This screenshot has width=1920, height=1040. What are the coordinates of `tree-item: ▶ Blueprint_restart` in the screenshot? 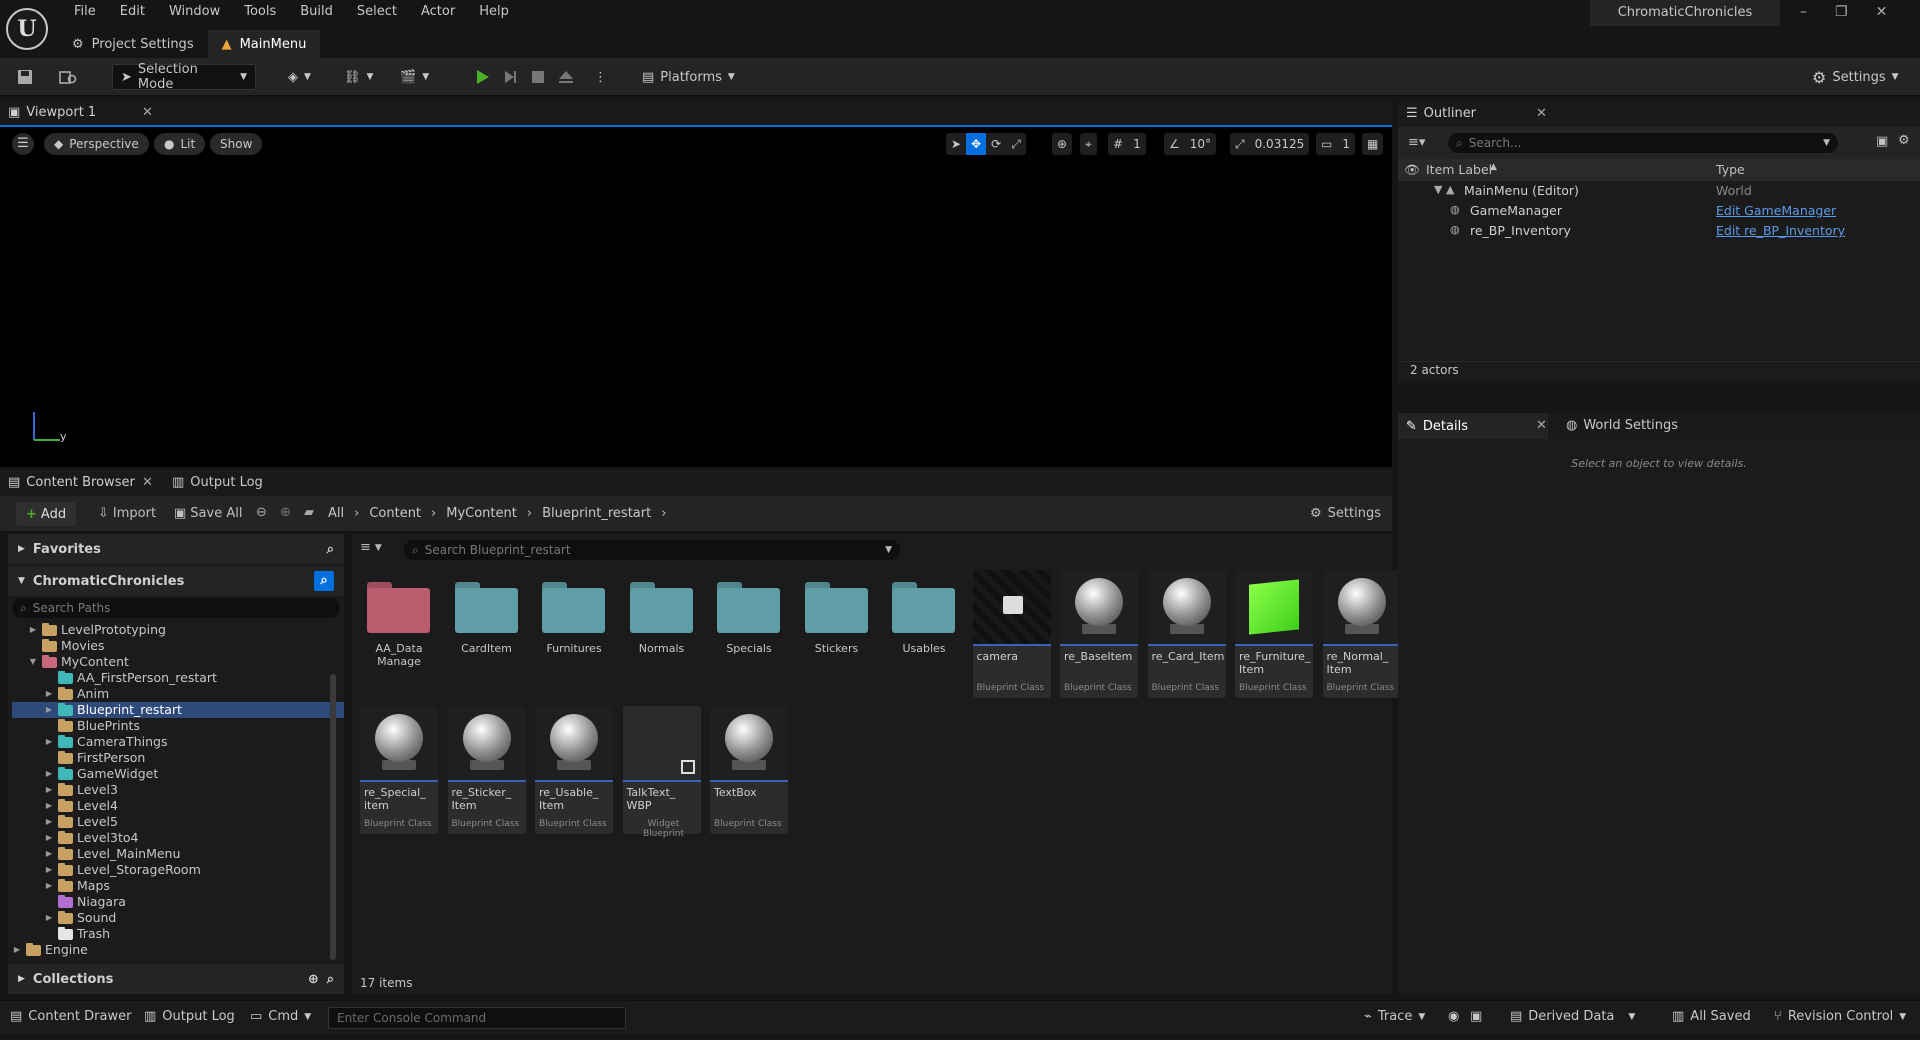 It's located at (178, 710).